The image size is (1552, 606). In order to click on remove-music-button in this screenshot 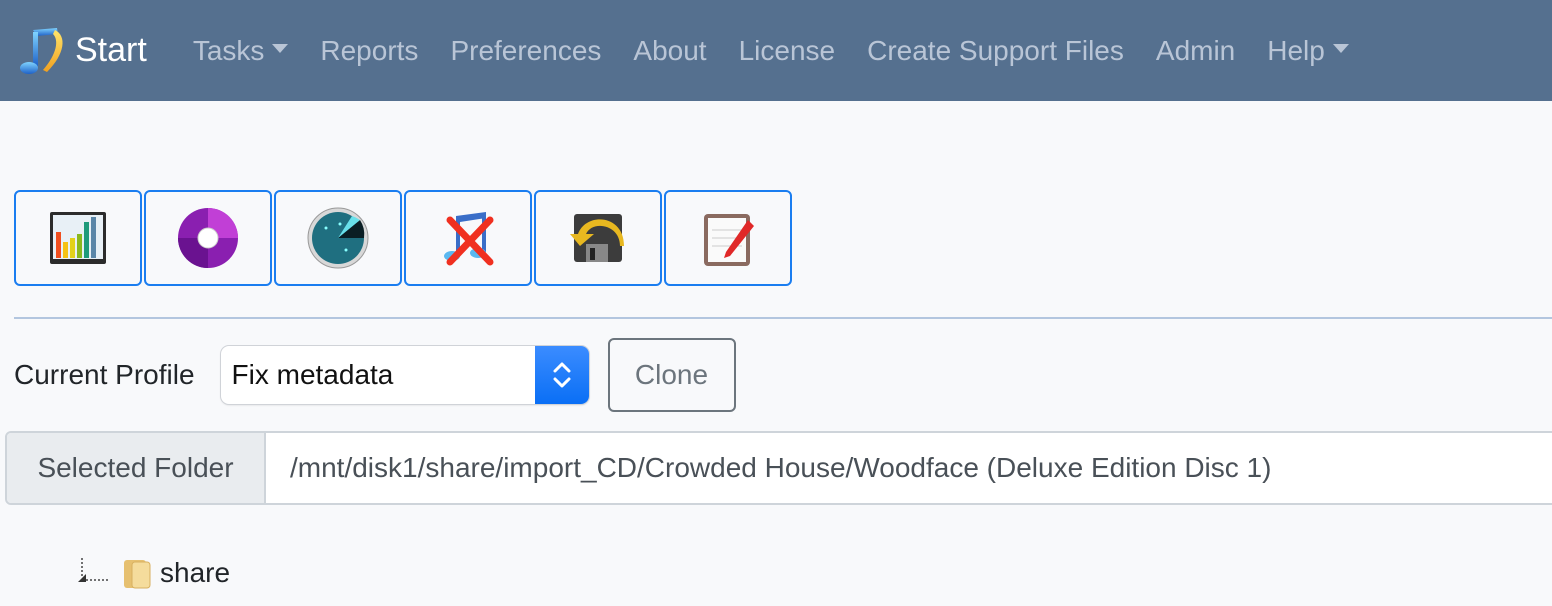, I will do `click(468, 238)`.